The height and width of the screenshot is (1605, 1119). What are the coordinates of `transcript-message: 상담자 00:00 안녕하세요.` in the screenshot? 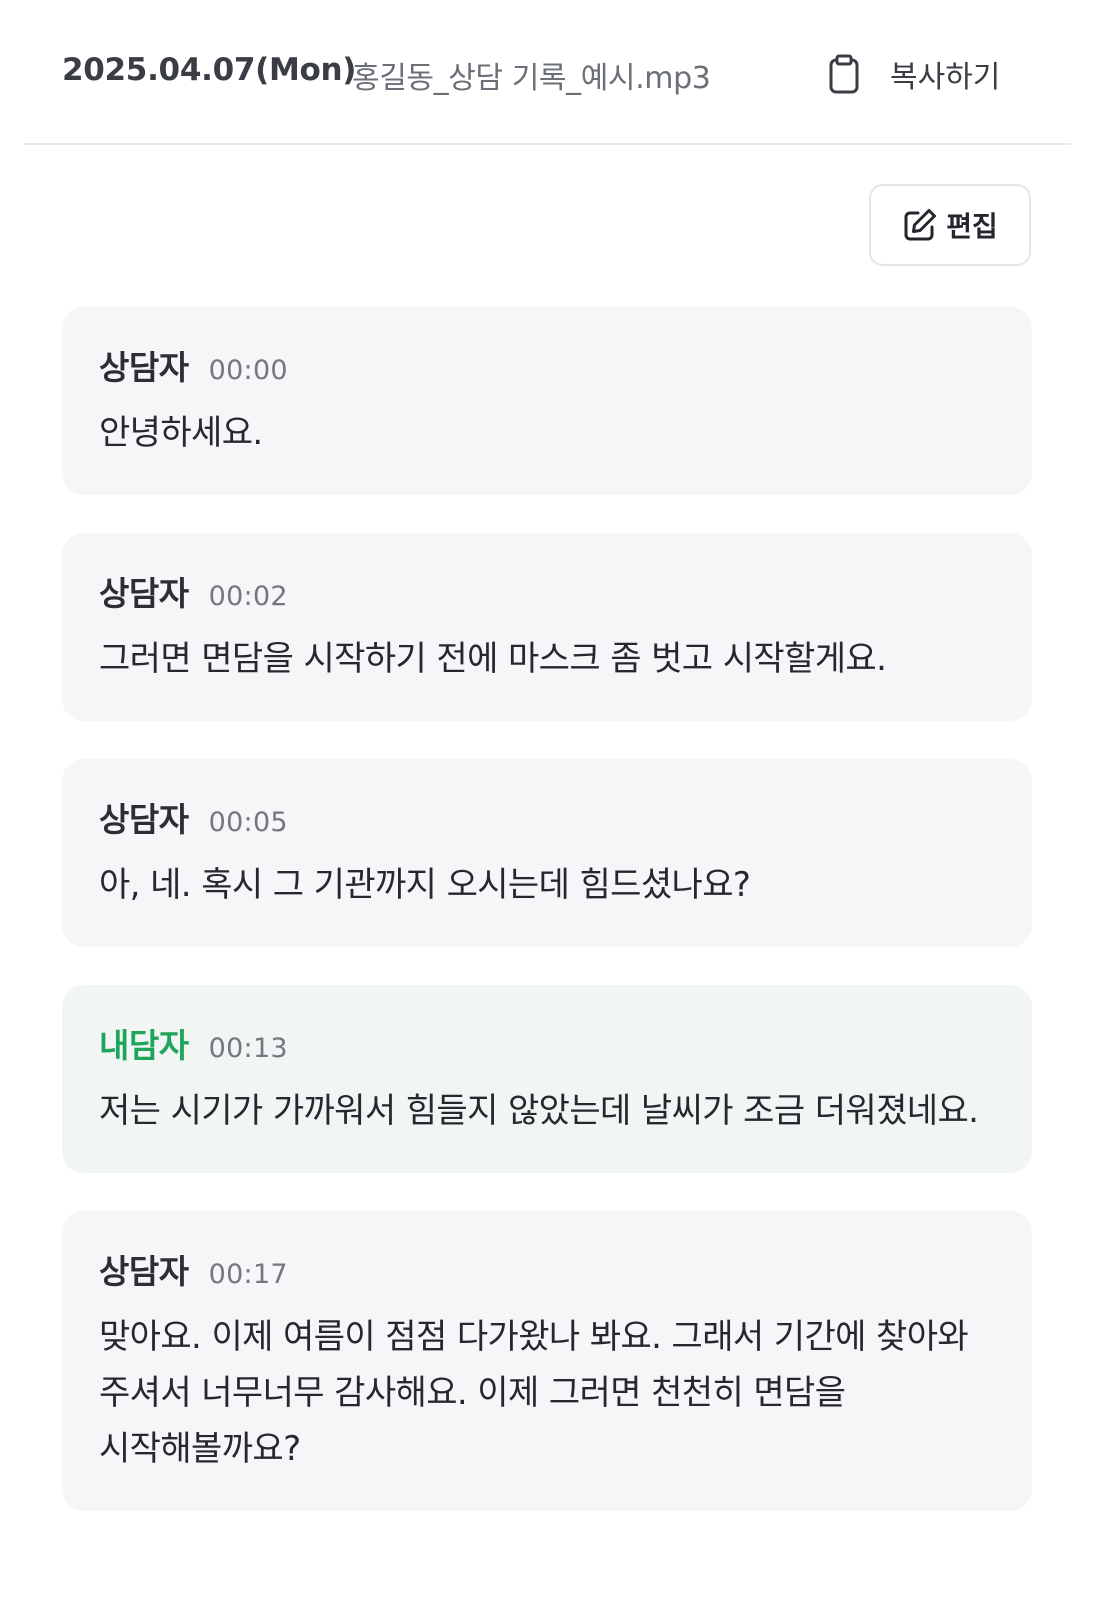 It's located at (547, 401).